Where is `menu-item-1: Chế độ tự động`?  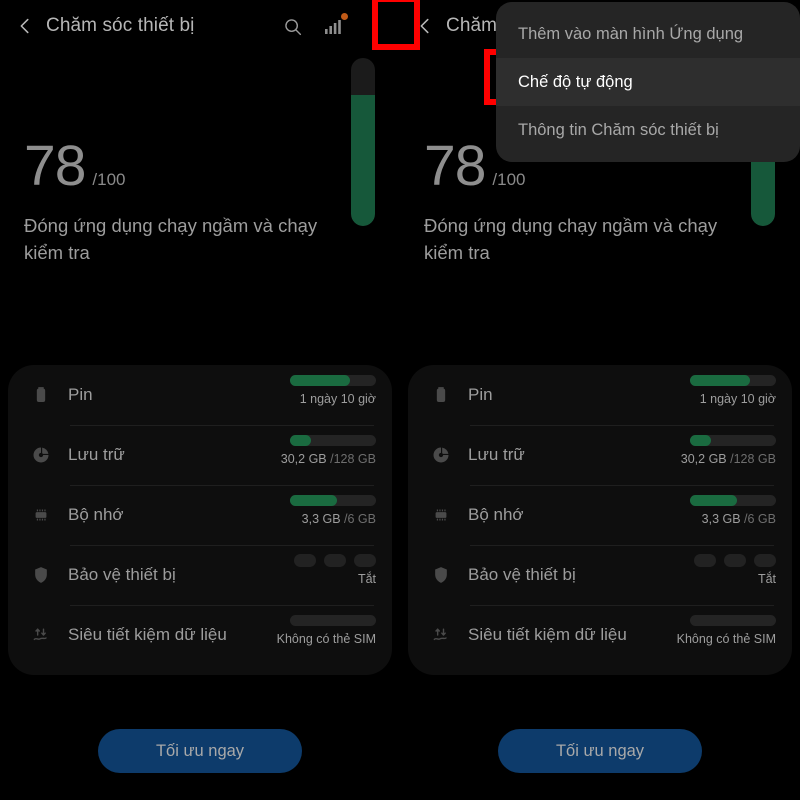
menu-item-1: Chế độ tự động is located at coordinates (648, 82).